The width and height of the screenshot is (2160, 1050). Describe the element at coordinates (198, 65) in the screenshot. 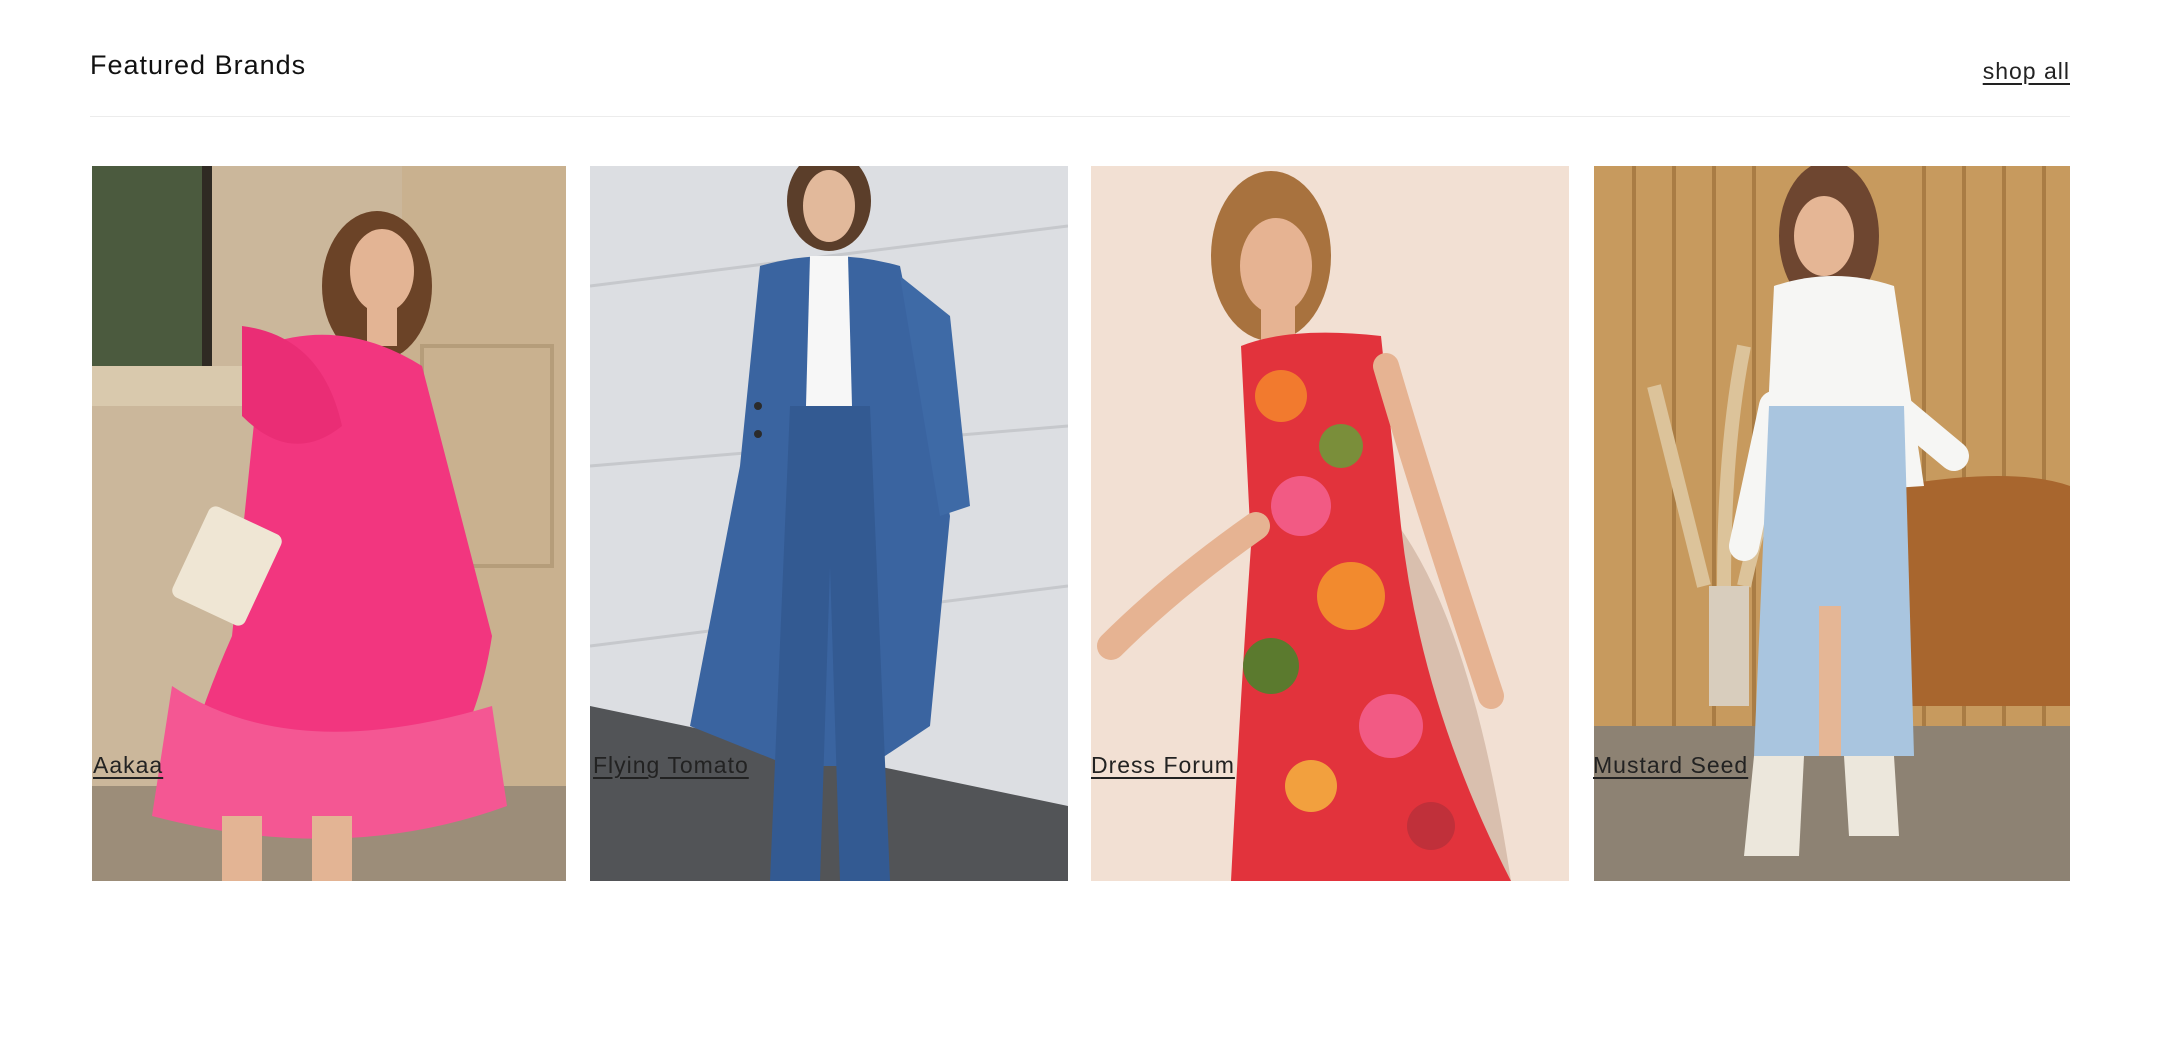

I see `section-title: Featured Brands` at that location.